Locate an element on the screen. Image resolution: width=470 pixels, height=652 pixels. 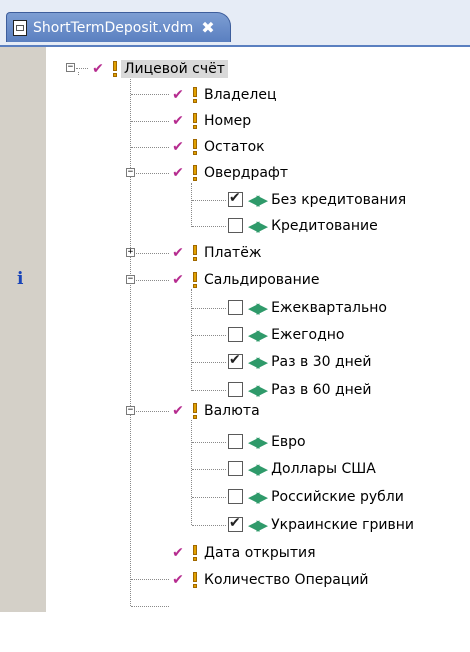
node-label: Владелец is located at coordinates (240, 94).